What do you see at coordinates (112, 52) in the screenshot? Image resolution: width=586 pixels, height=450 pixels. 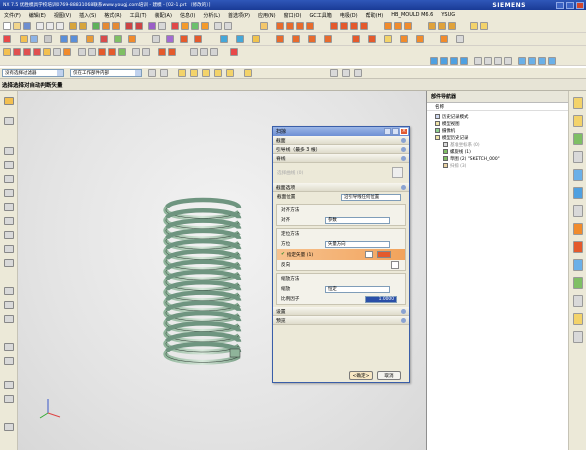 I see `intersect-curve-icon` at bounding box center [112, 52].